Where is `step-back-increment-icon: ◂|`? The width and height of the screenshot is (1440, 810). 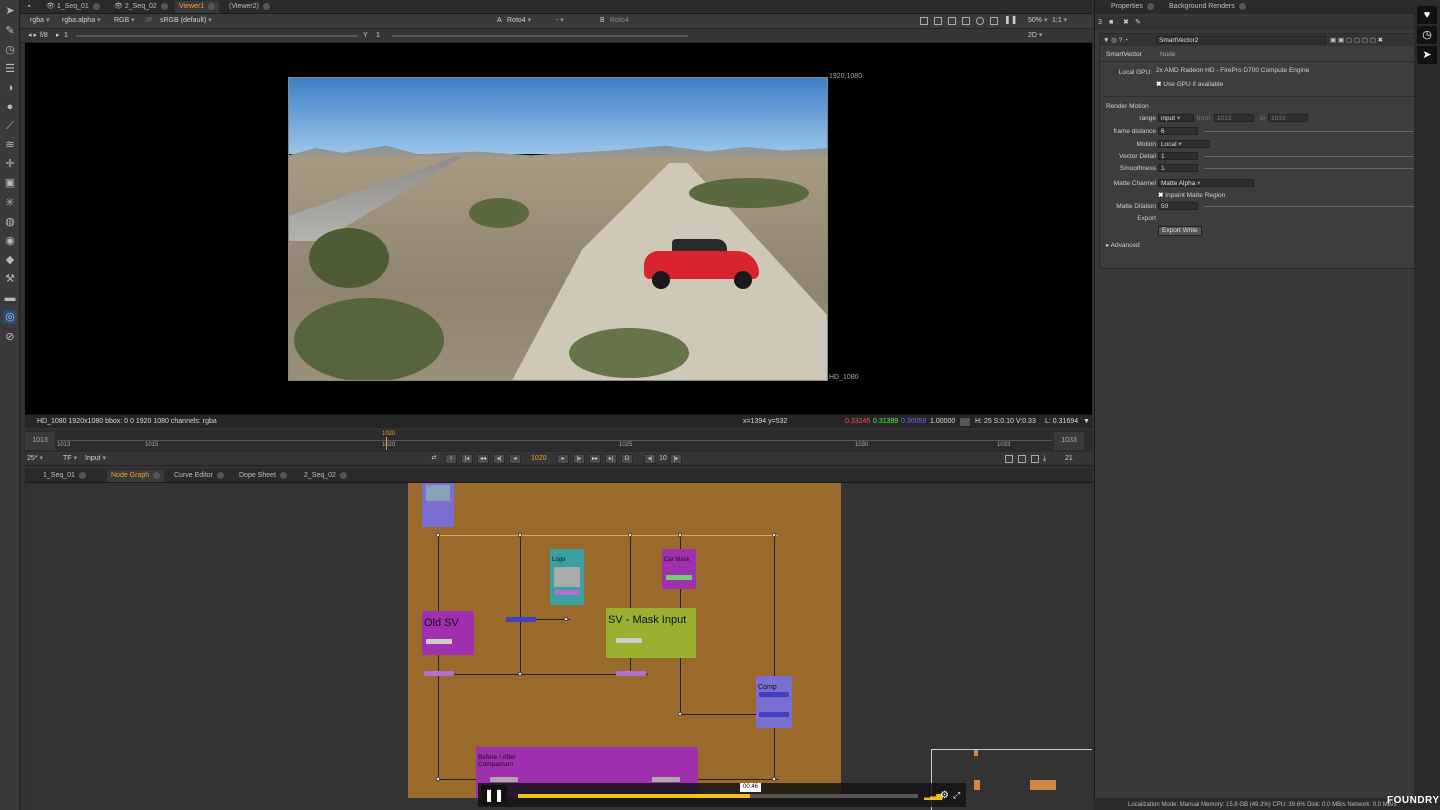
step-back-increment-icon: ◂| is located at coordinates (650, 459).